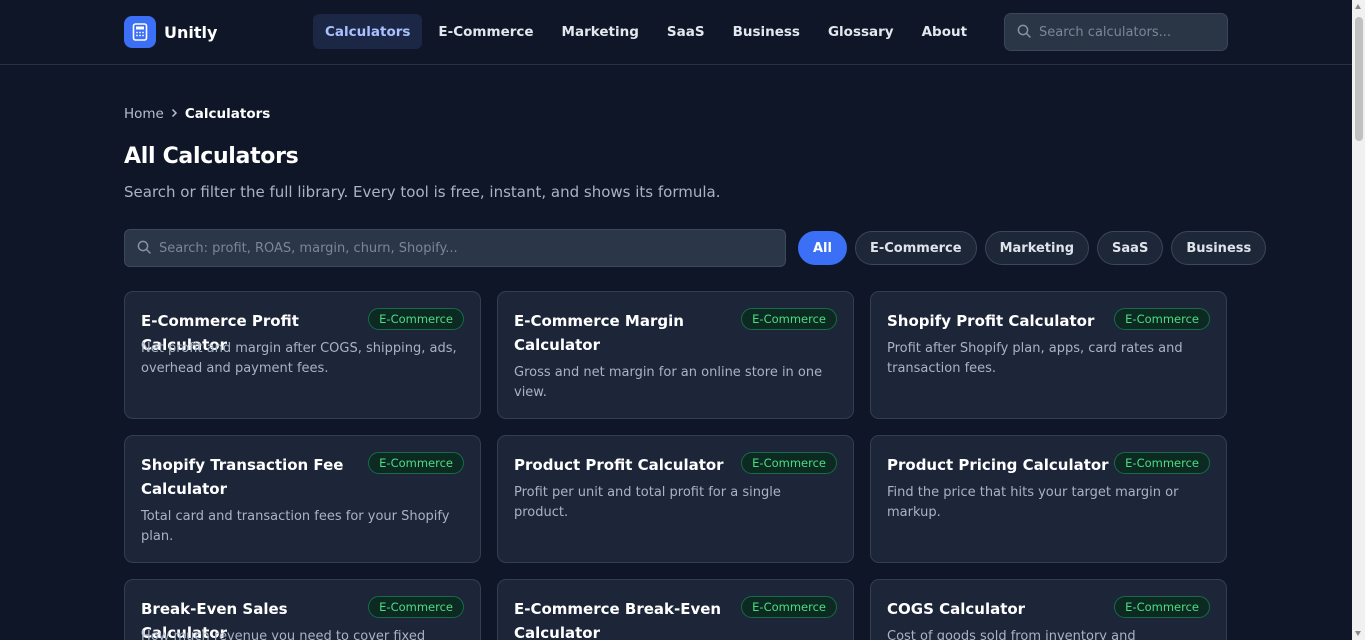  Describe the element at coordinates (998, 465) in the screenshot. I see `card-title: Product Pricing Calculator` at that location.